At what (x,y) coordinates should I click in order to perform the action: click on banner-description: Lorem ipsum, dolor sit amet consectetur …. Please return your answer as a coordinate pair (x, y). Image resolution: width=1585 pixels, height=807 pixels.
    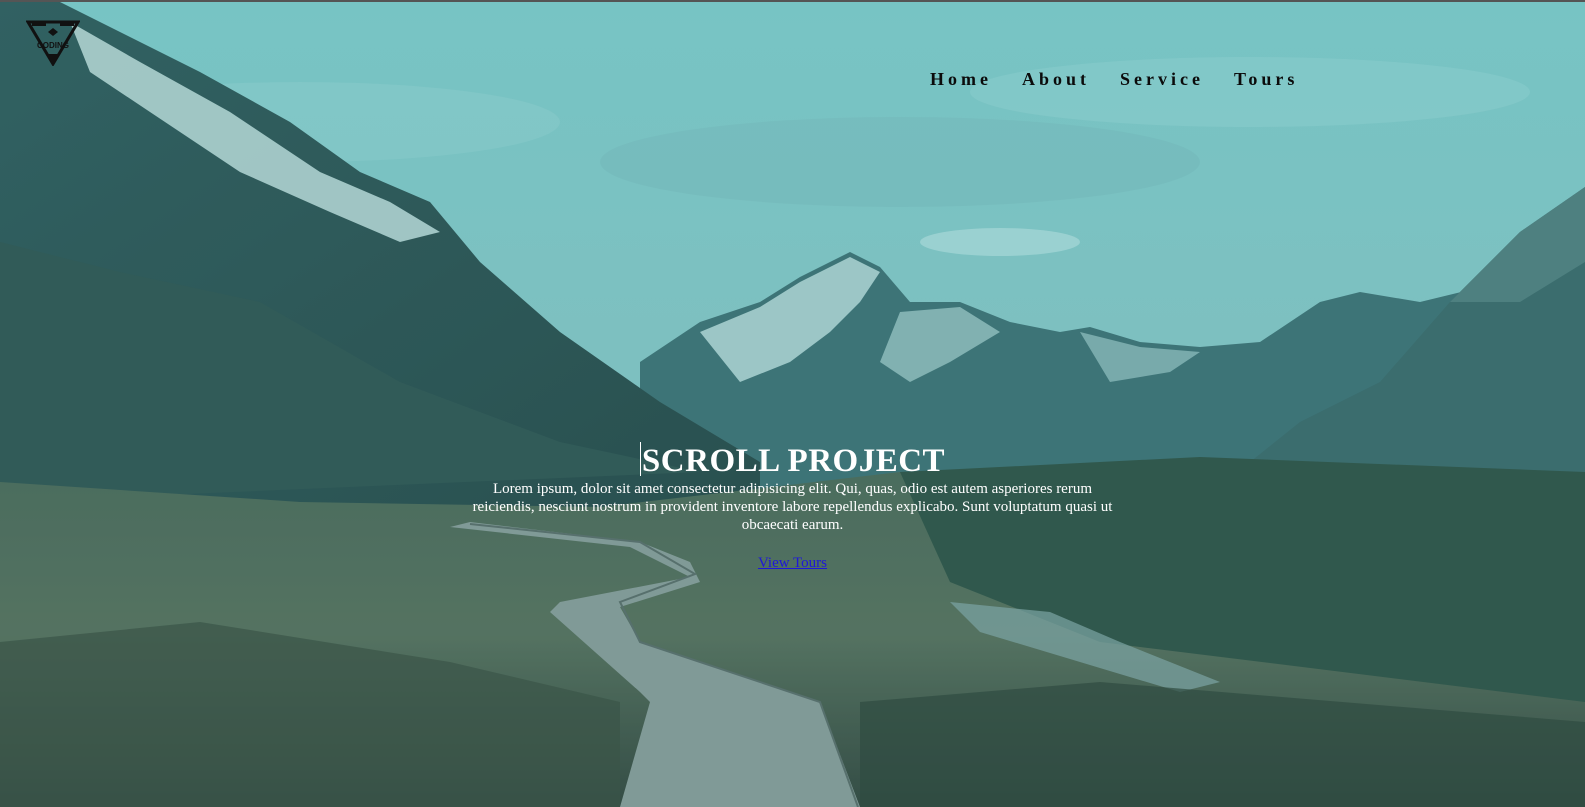
    Looking at the image, I should click on (792, 507).